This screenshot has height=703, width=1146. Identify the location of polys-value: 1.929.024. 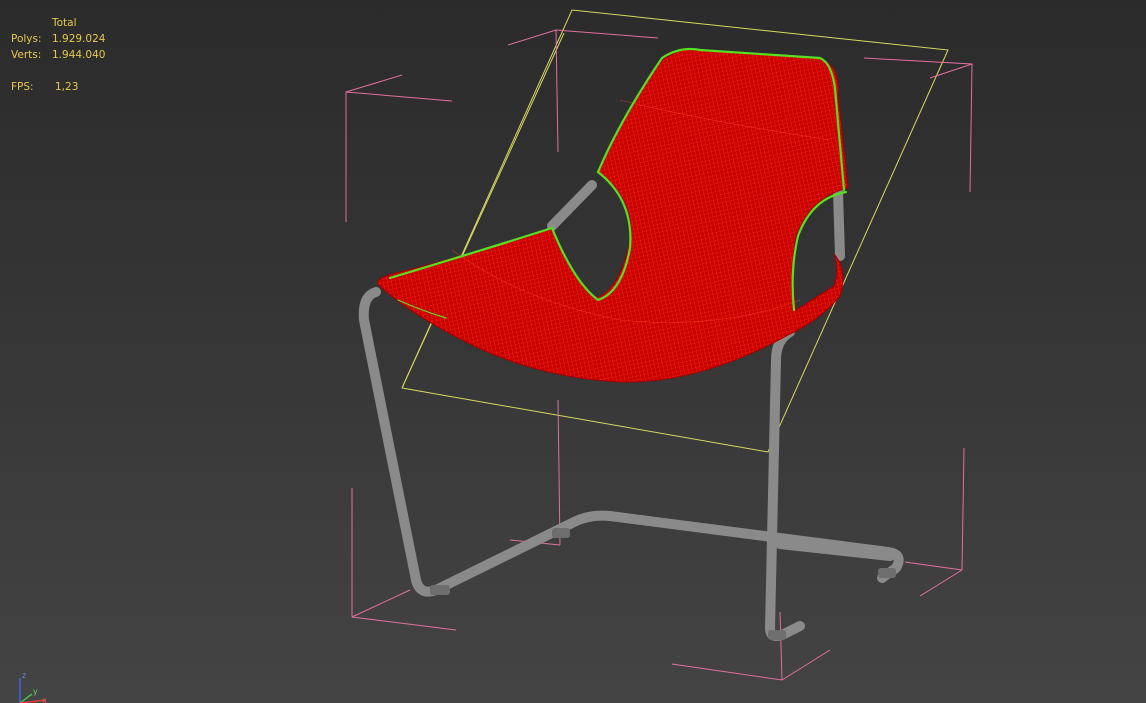
(79, 39).